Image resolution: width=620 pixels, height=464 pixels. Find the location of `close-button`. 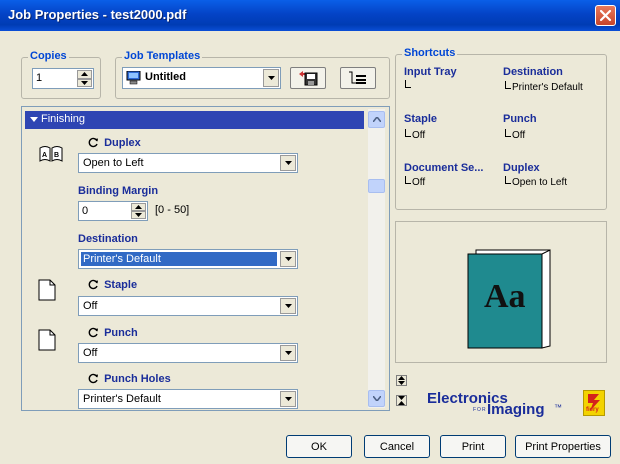

close-button is located at coordinates (605, 15).